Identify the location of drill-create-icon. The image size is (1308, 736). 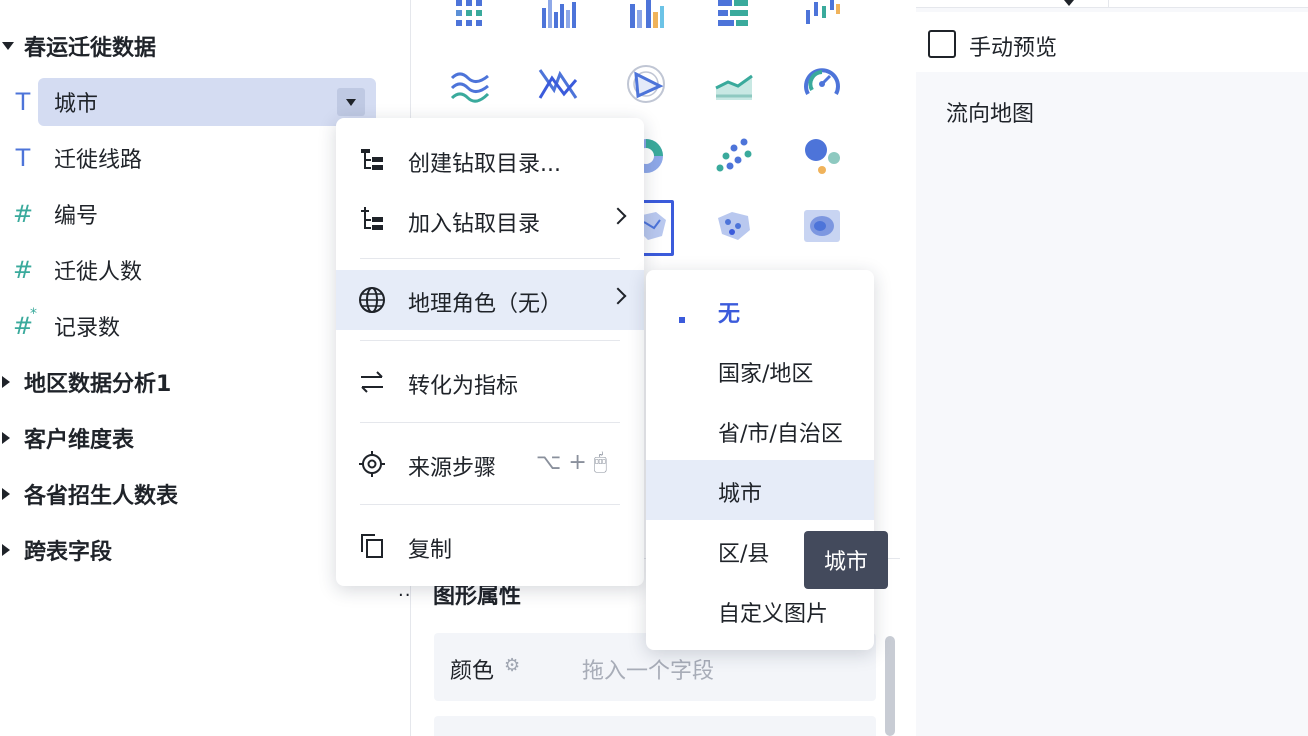
(372, 159).